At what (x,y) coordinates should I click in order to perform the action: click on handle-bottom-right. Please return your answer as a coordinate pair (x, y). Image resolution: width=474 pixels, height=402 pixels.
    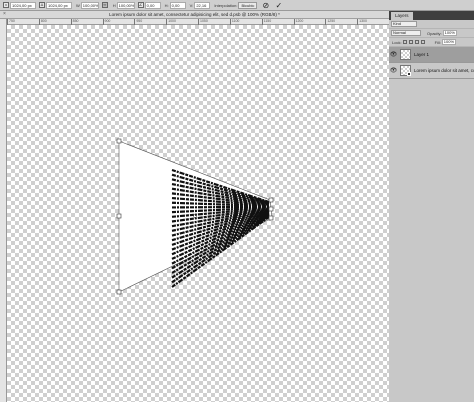
    Looking at the image, I should click on (271, 218).